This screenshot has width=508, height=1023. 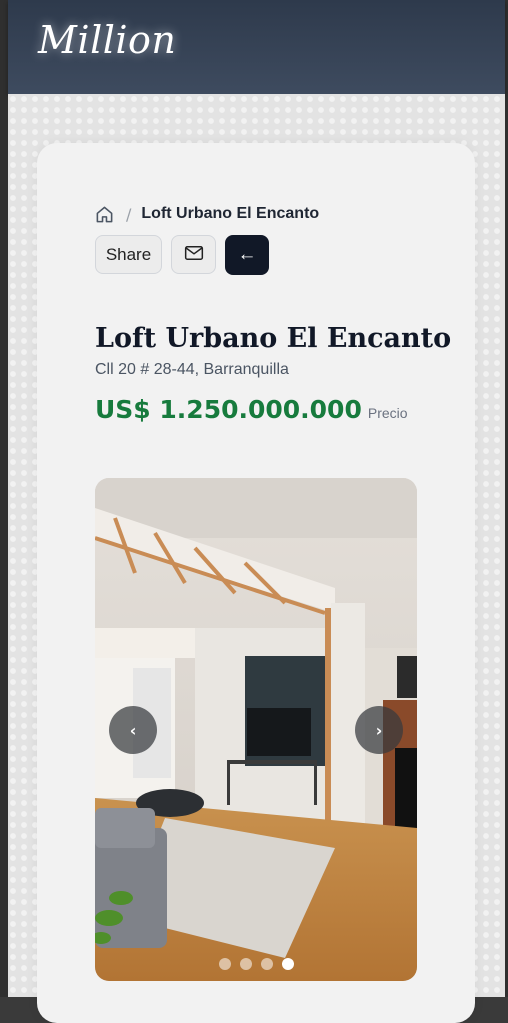 I want to click on price-row: US$ 1.250.000.000 Precio, so click(x=251, y=409).